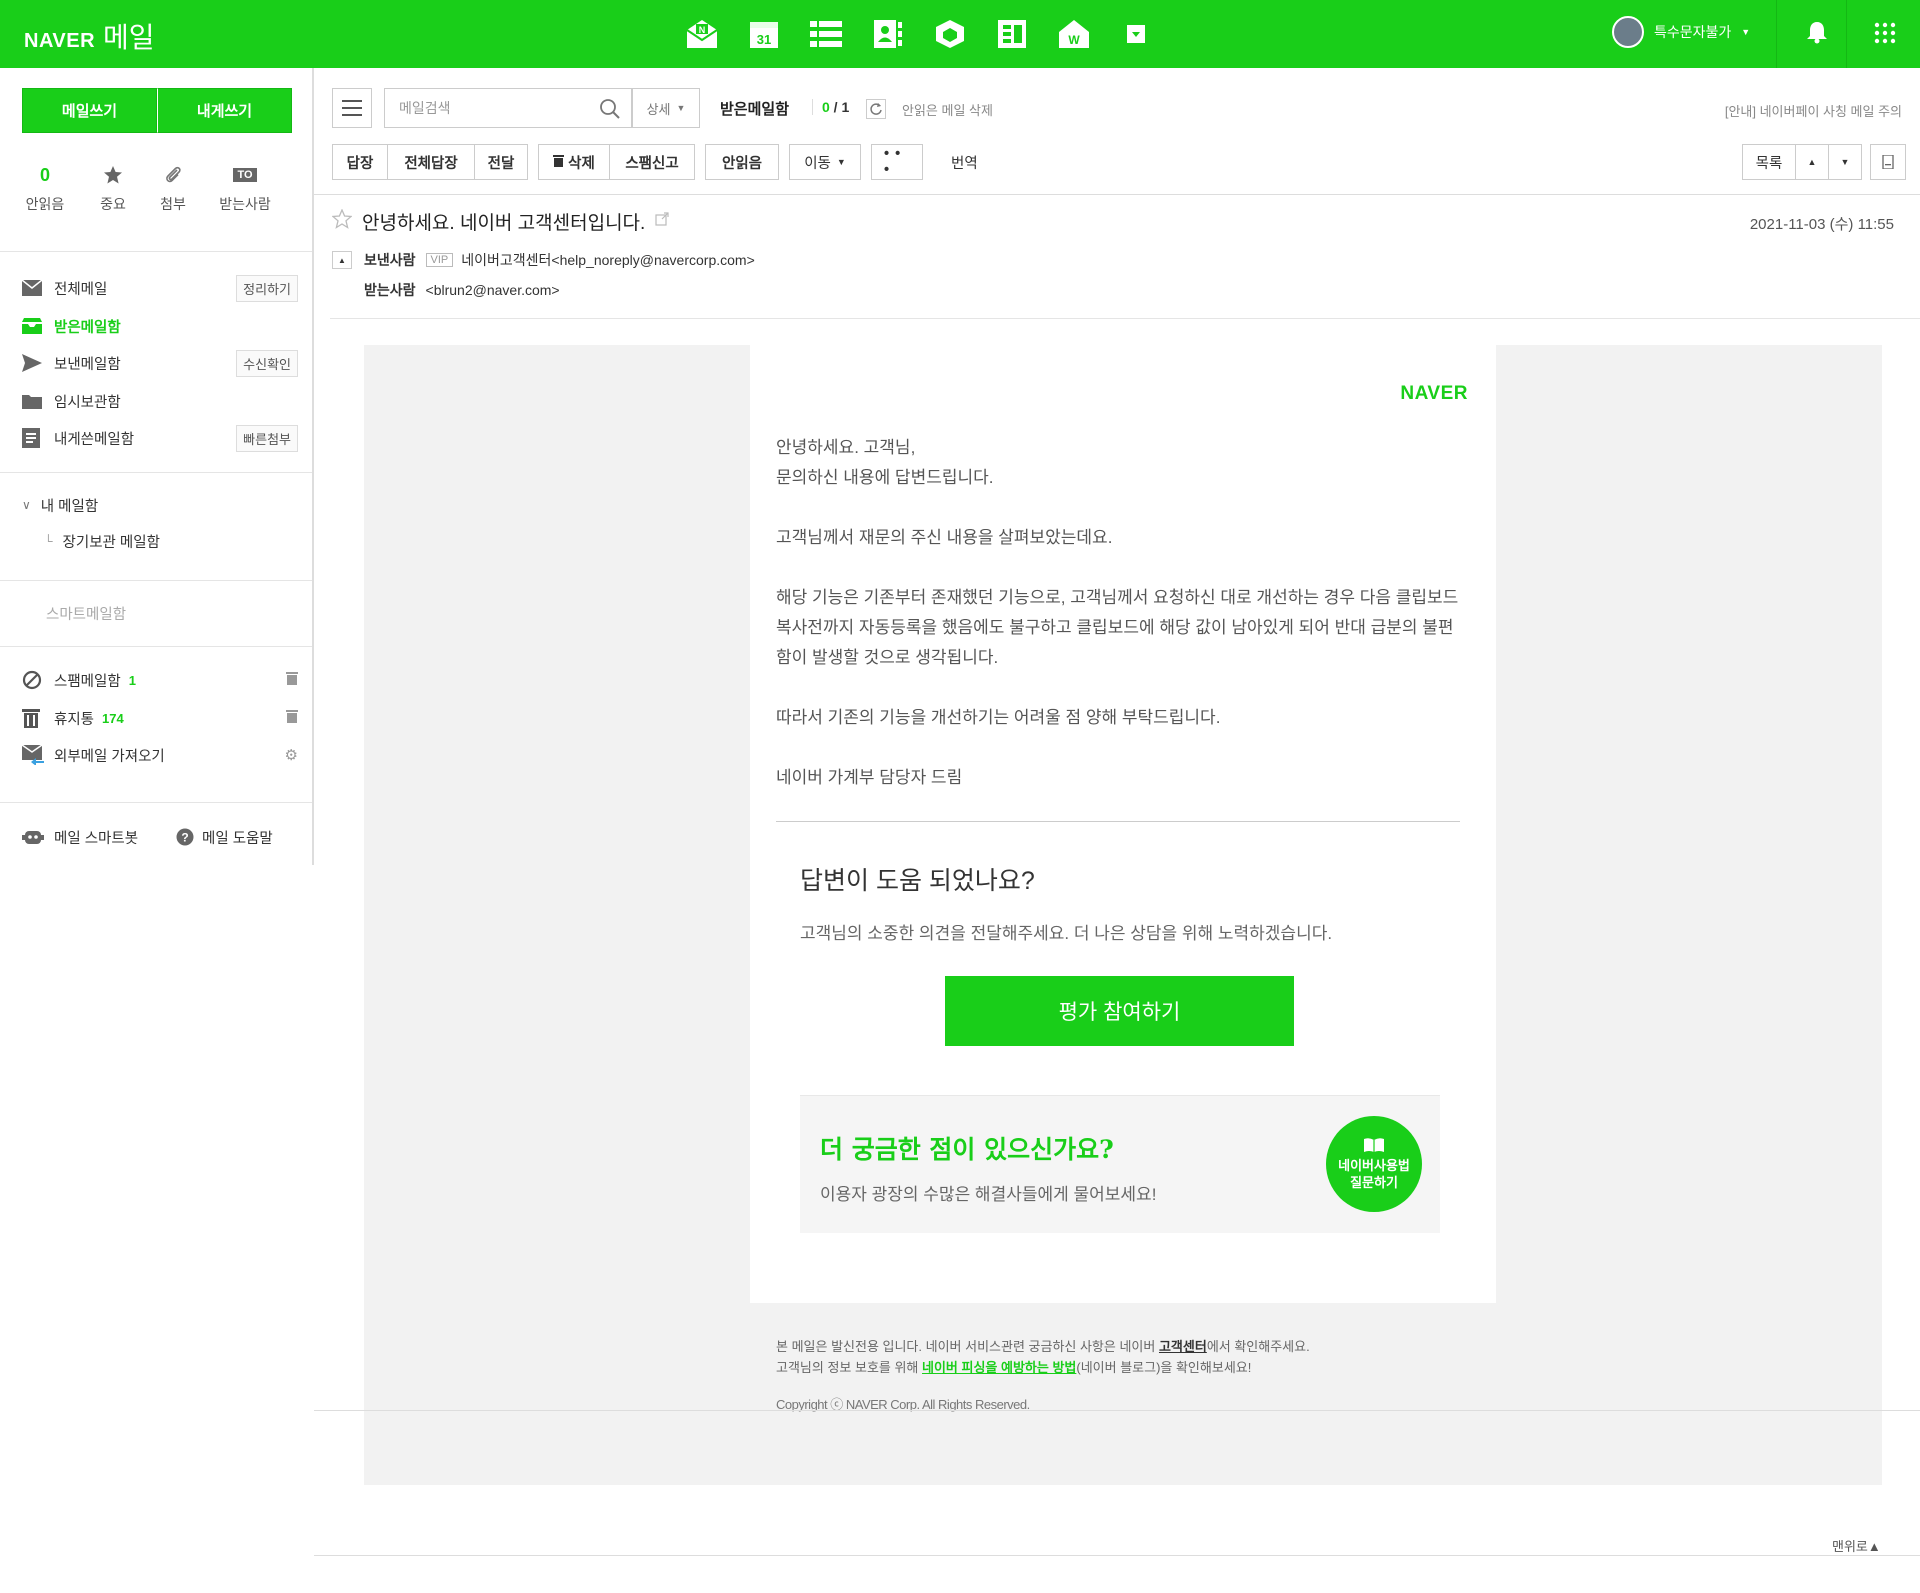  What do you see at coordinates (1374, 1164) in the screenshot?
I see `ask-question-button: 네이버사용법 질문하기` at bounding box center [1374, 1164].